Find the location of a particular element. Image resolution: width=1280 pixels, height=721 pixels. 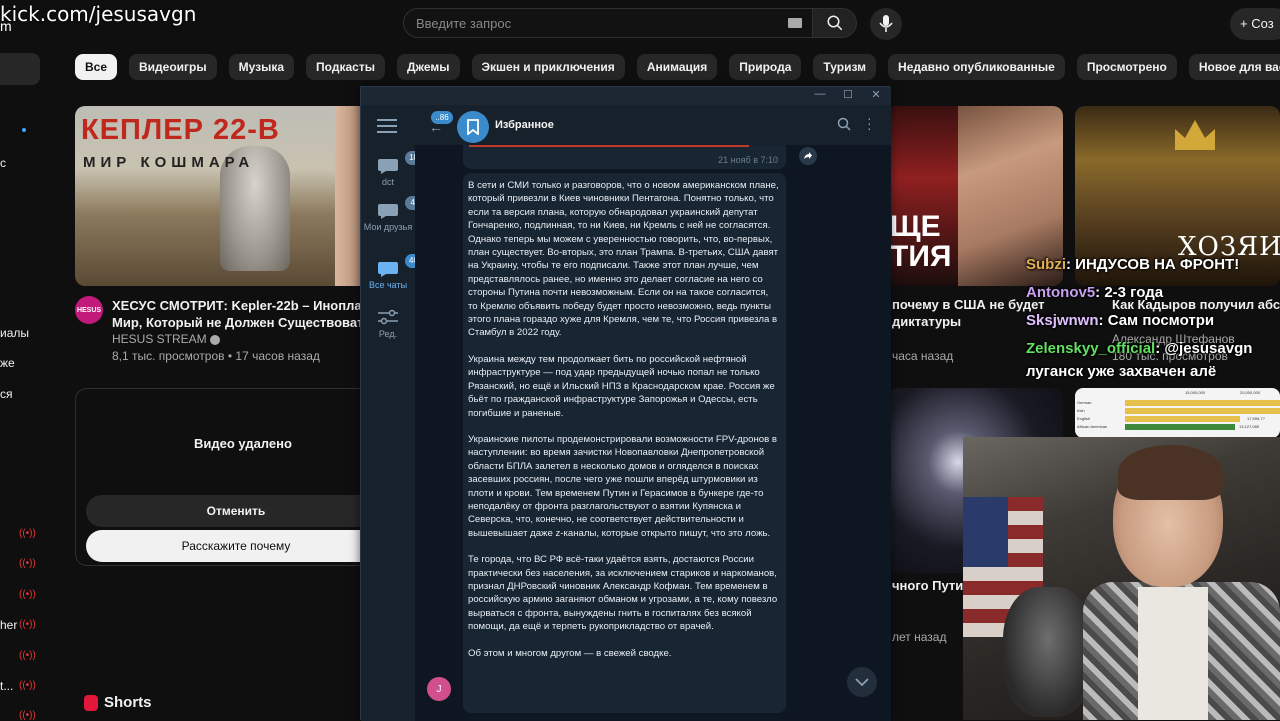

voice-search-button is located at coordinates (886, 24).